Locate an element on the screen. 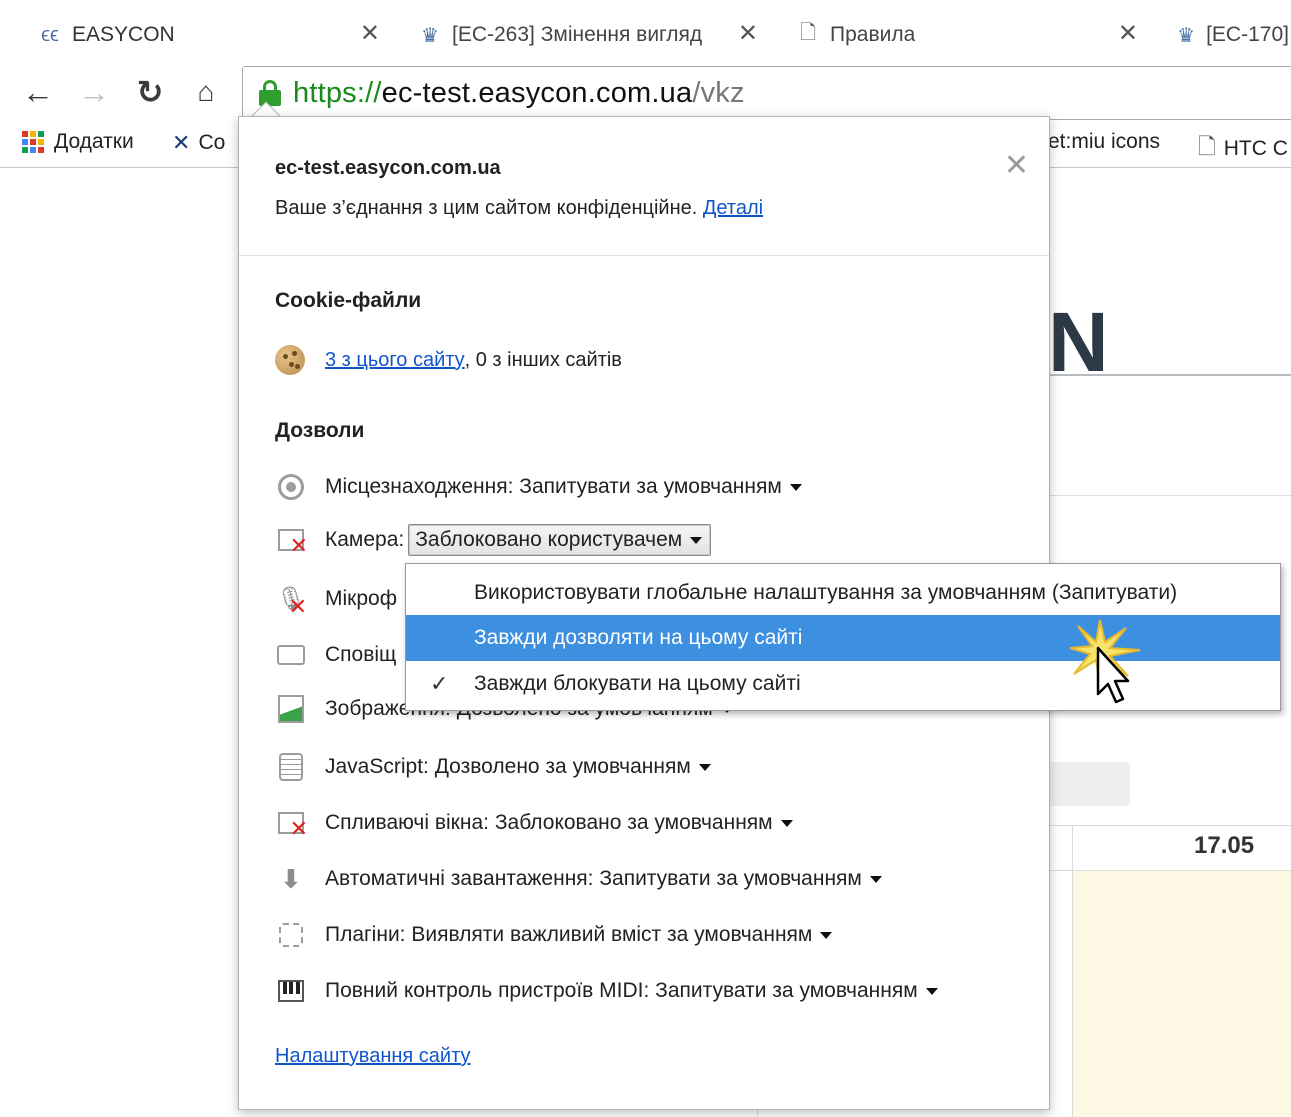 The image size is (1291, 1117). cookie-icon is located at coordinates (290, 360).